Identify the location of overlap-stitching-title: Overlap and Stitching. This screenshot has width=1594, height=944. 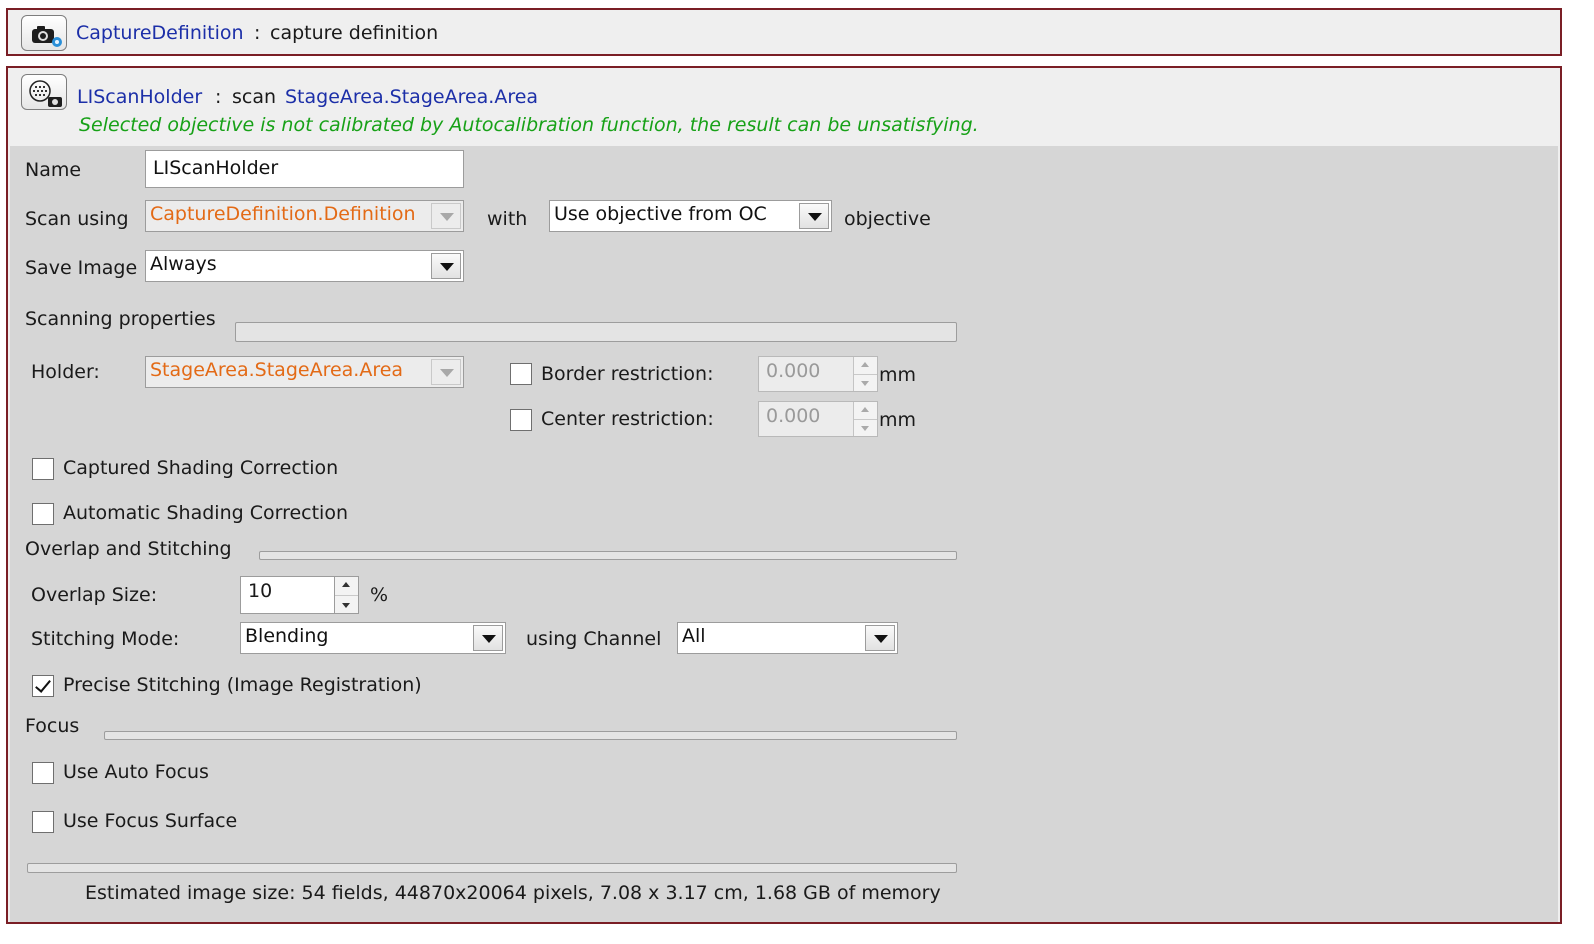
(128, 549).